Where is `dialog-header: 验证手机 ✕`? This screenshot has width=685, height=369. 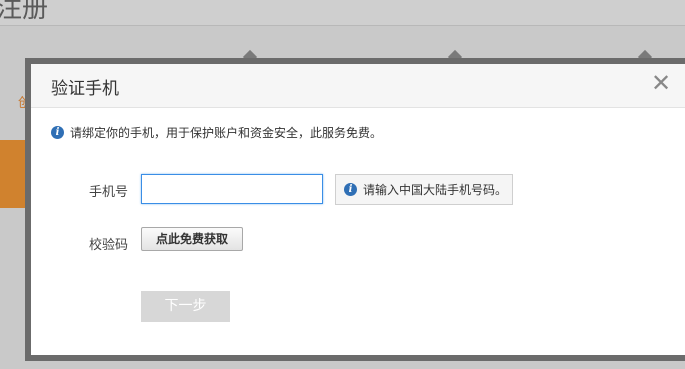
dialog-header: 验证手机 ✕ is located at coordinates (358, 86).